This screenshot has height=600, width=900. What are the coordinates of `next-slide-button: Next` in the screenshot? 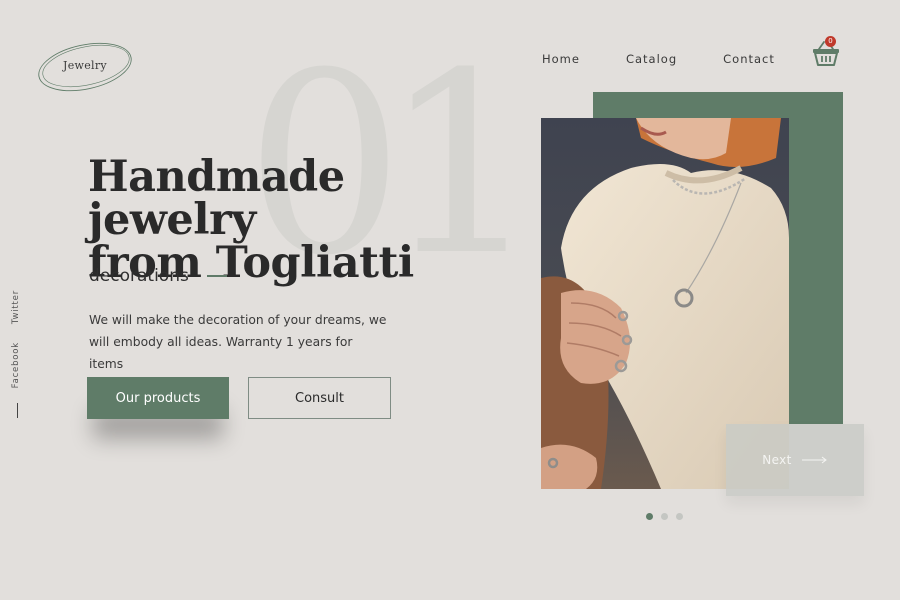 It's located at (795, 460).